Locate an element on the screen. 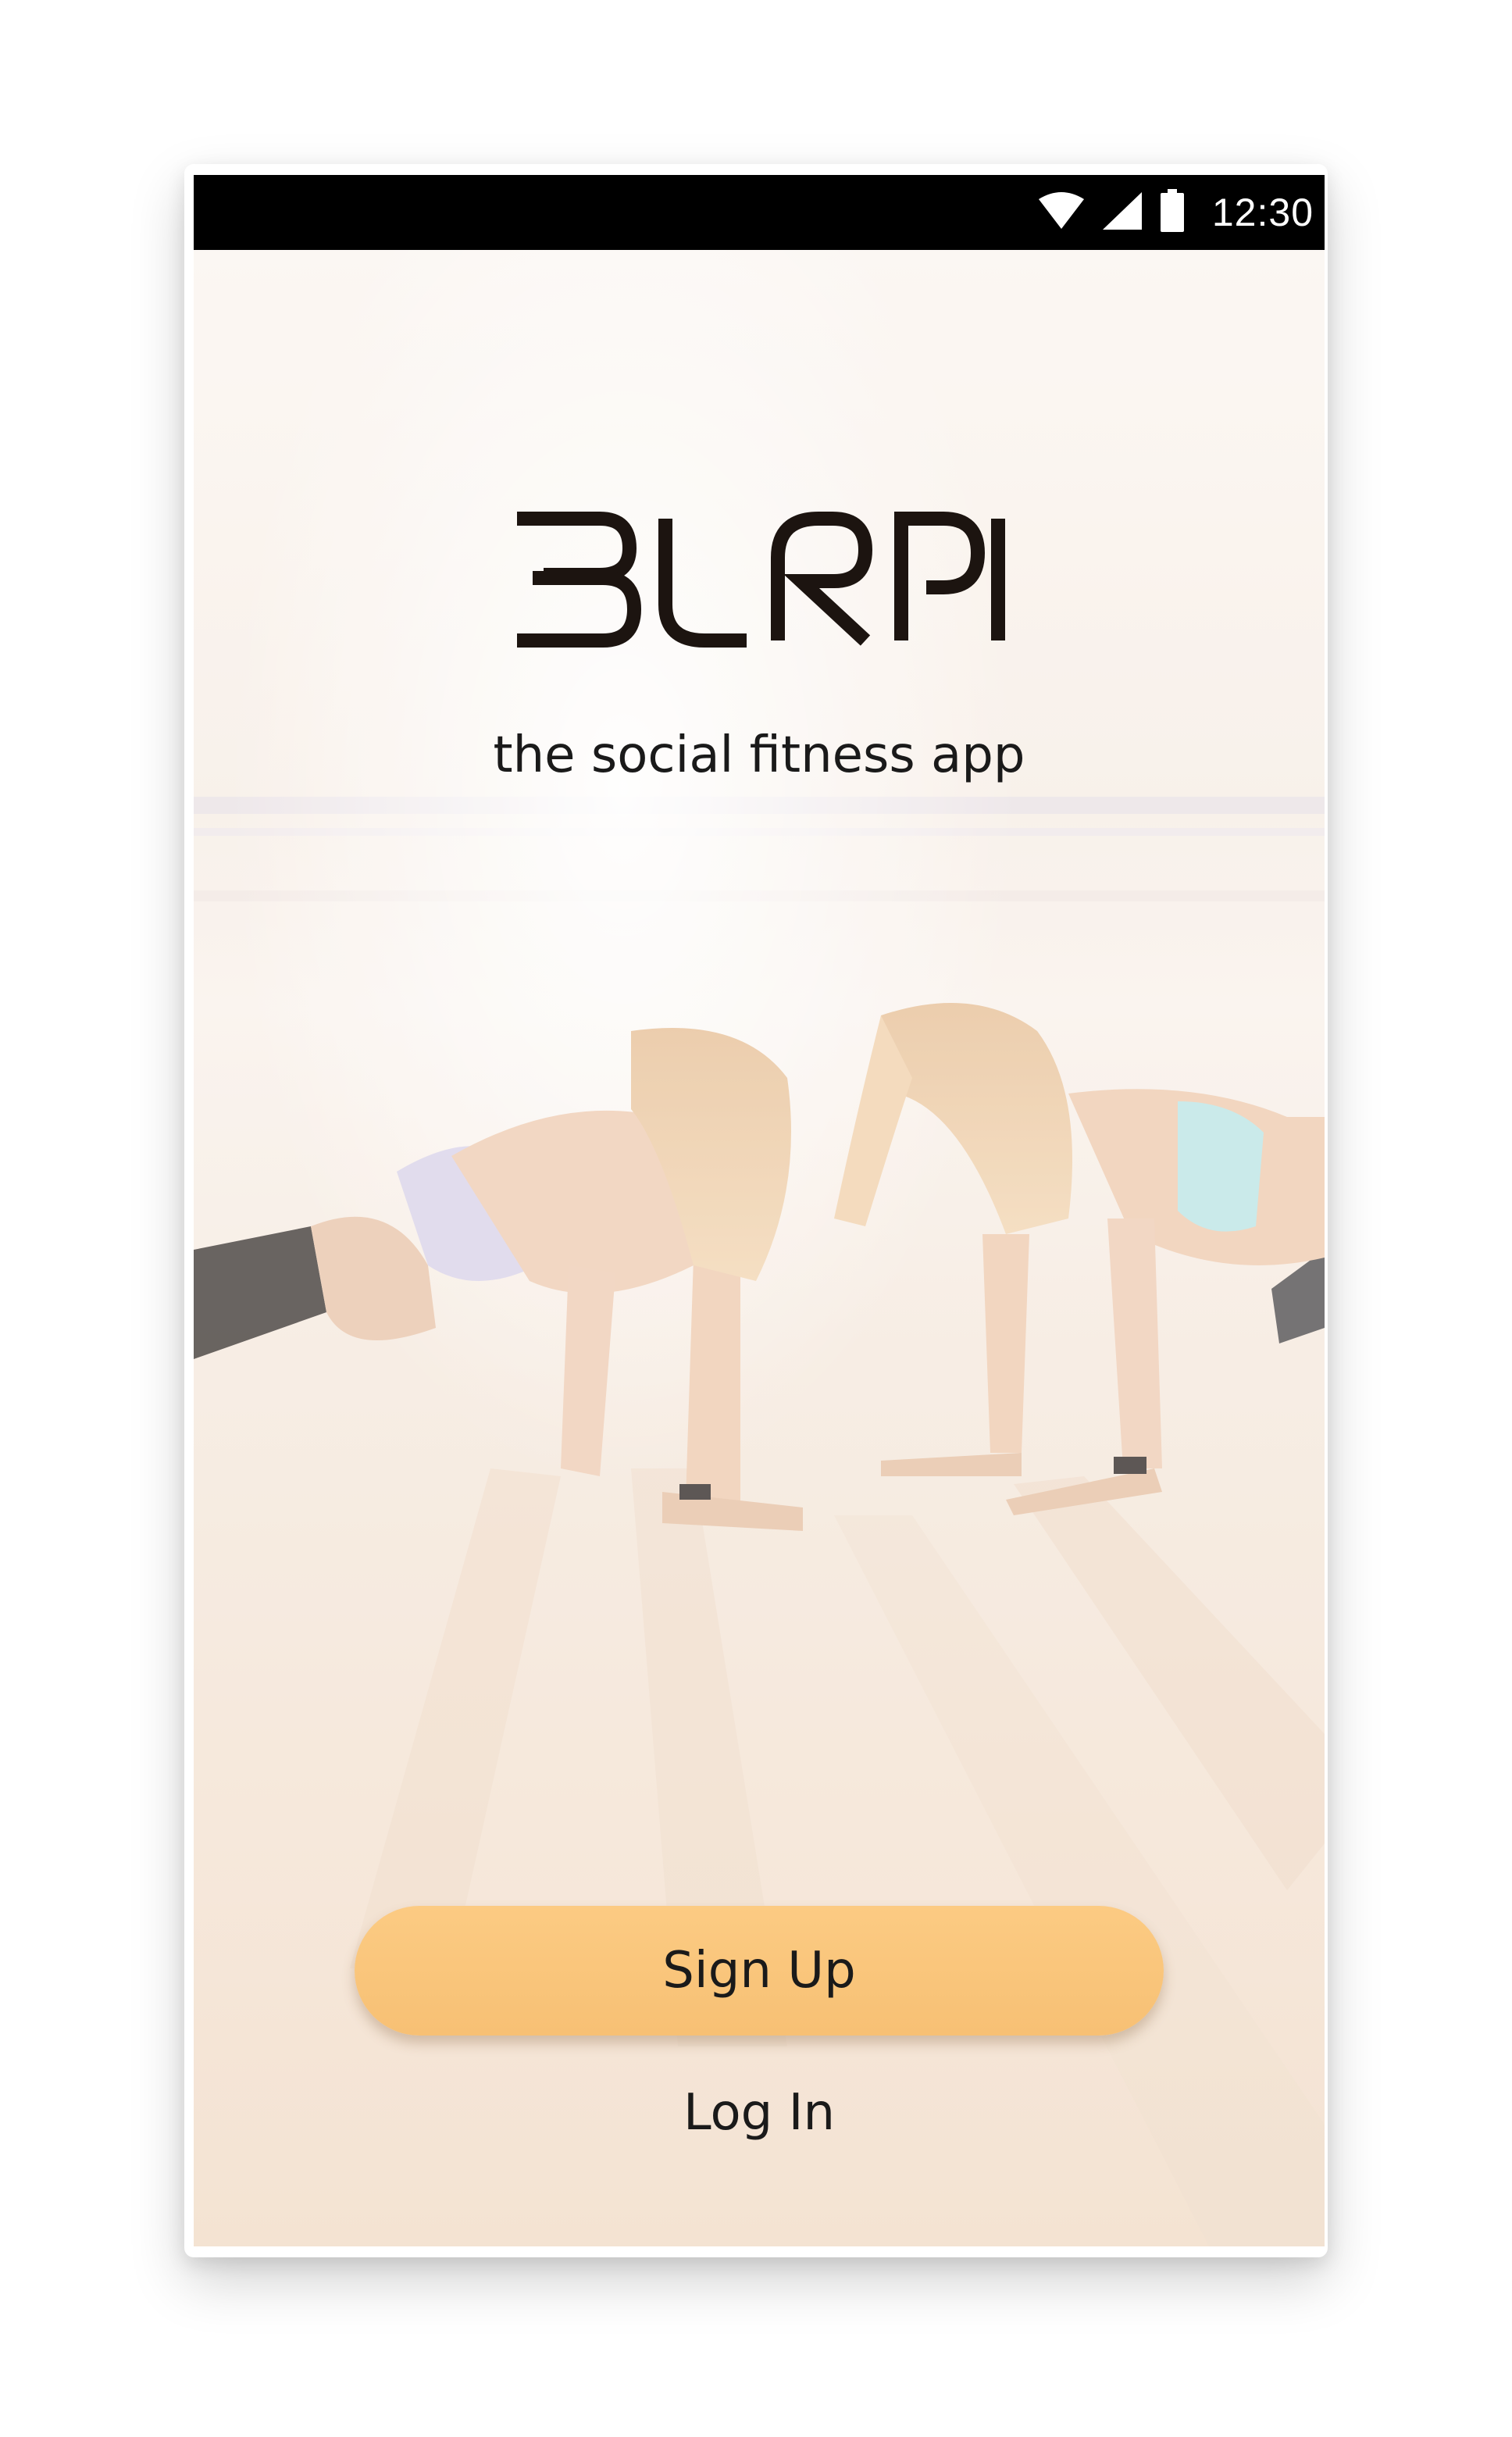 The image size is (1512, 2437). cellular-signal-icon is located at coordinates (1122, 213).